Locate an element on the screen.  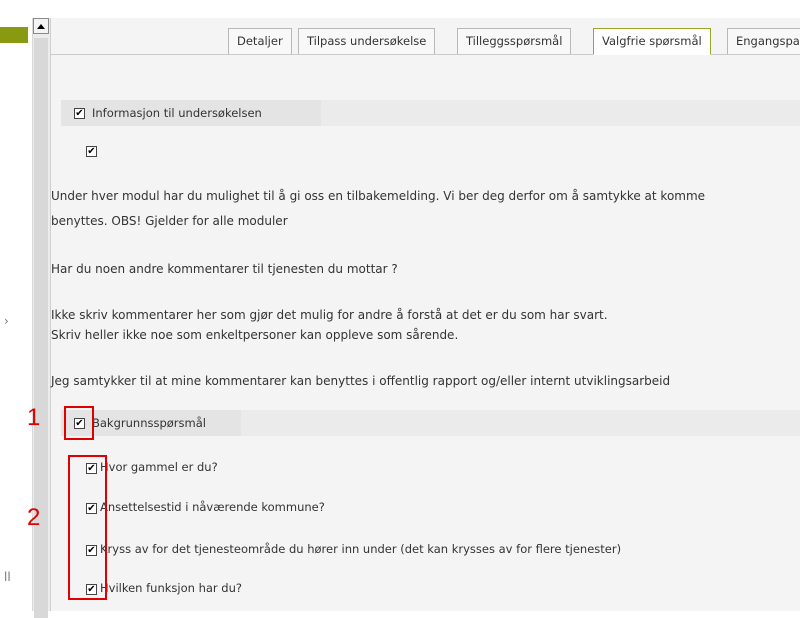
question-label: Hvilken funksjon har du? is located at coordinates (171, 588).